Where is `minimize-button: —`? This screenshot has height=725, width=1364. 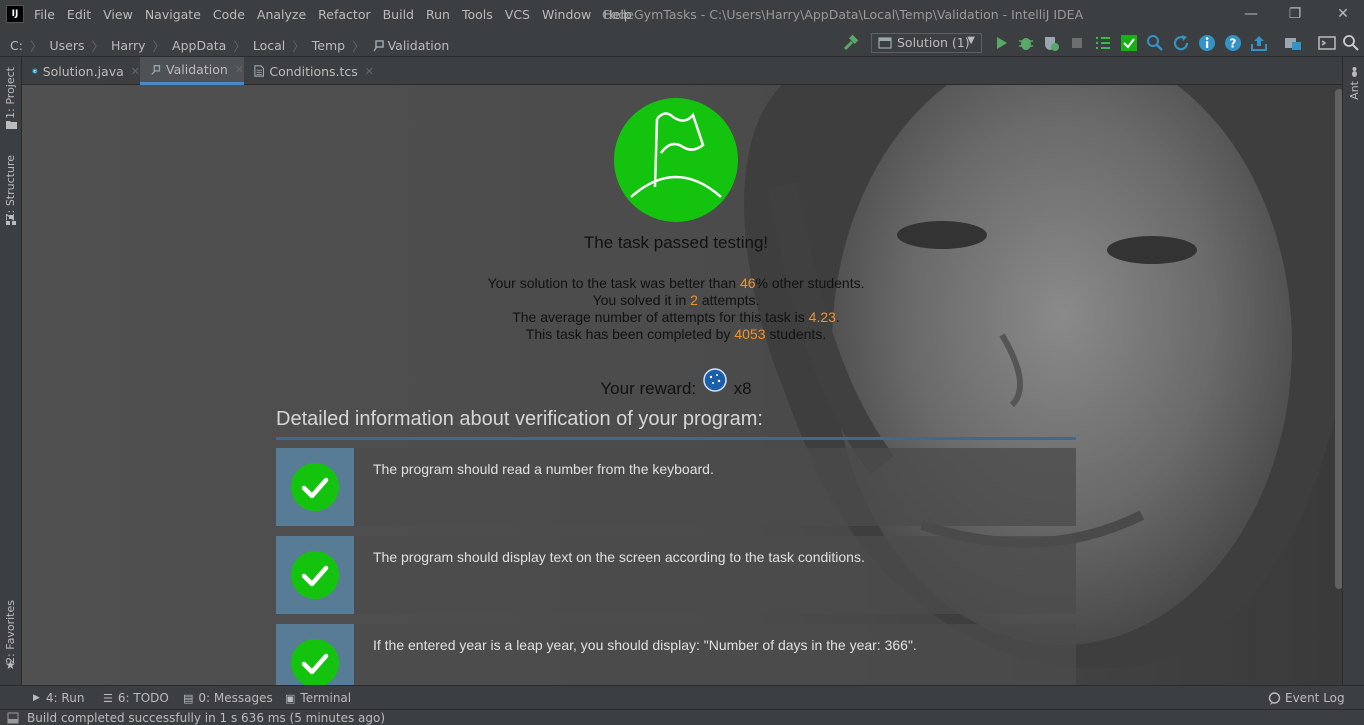 minimize-button: — is located at coordinates (1251, 14).